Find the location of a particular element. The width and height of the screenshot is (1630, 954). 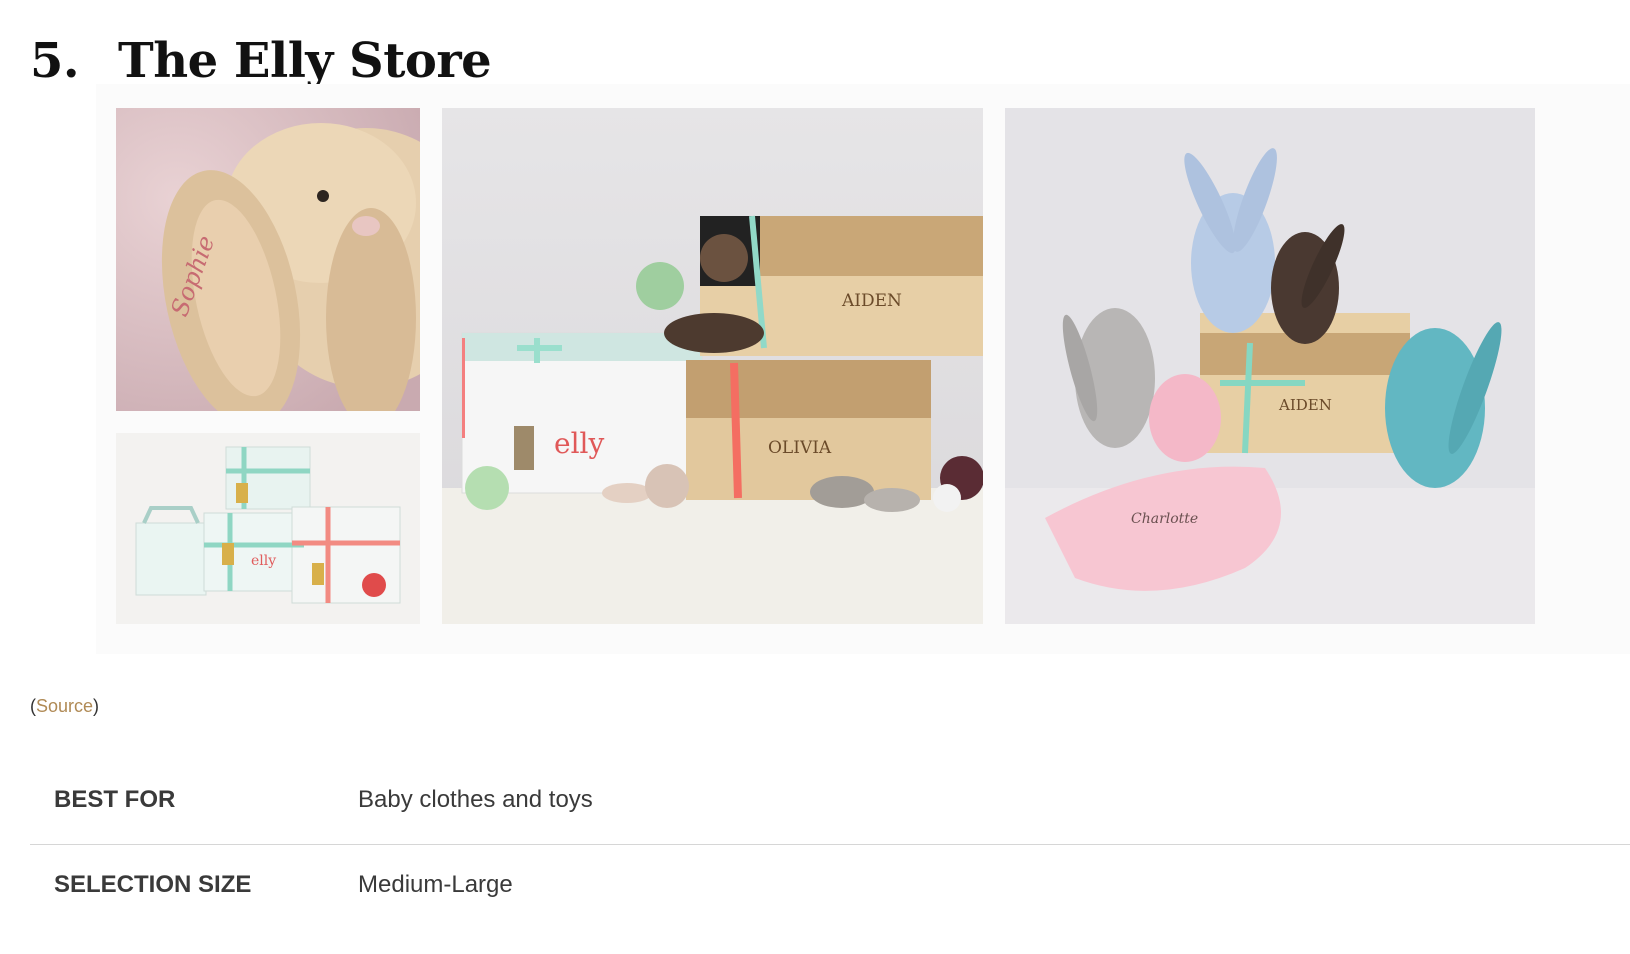

bunny-closeup-image: Sophie is located at coordinates (268, 259).